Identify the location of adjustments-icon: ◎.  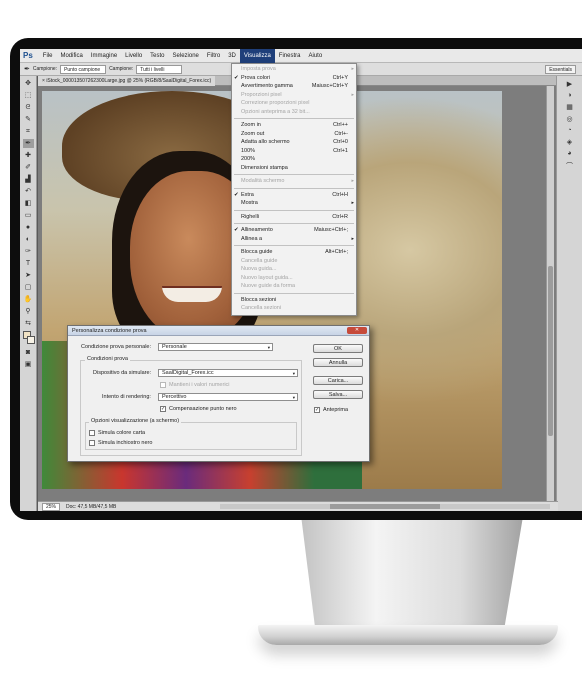
(569, 119).